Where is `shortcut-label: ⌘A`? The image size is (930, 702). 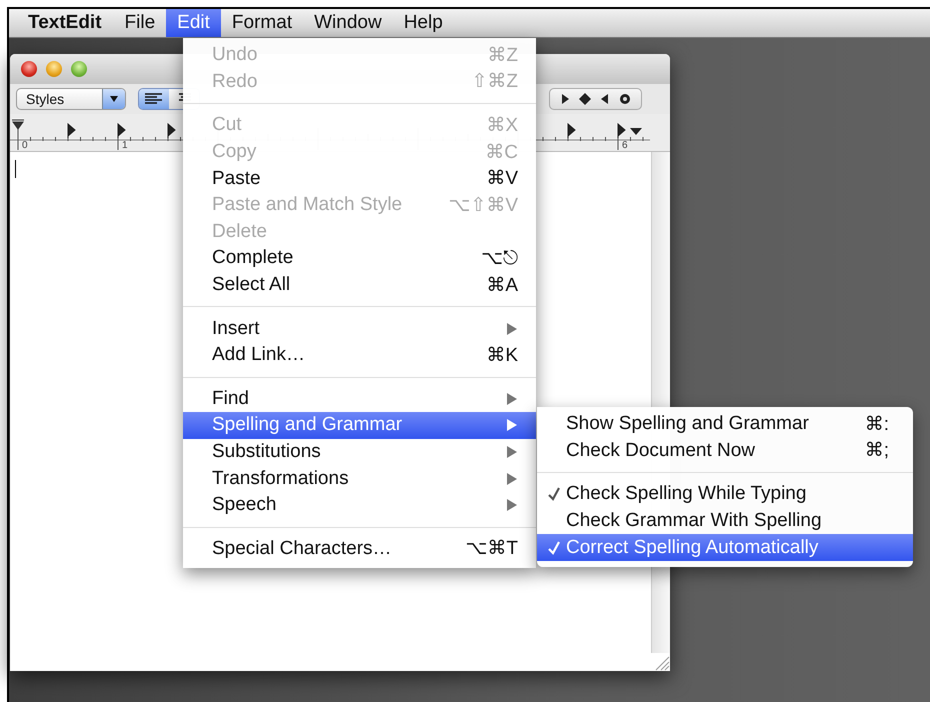
shortcut-label: ⌘A is located at coordinates (502, 285).